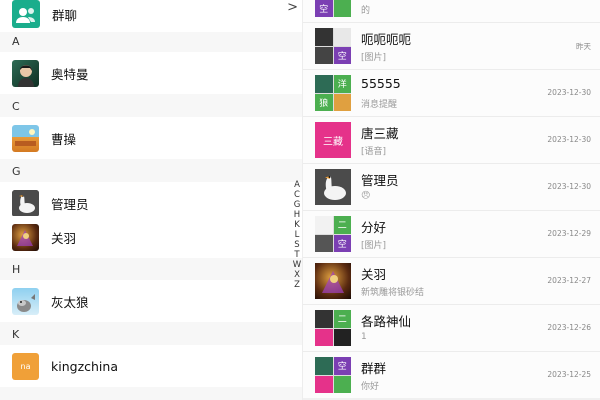 The image size is (600, 400). Describe the element at coordinates (16, 41) in the screenshot. I see `section-letter-a: A` at that location.